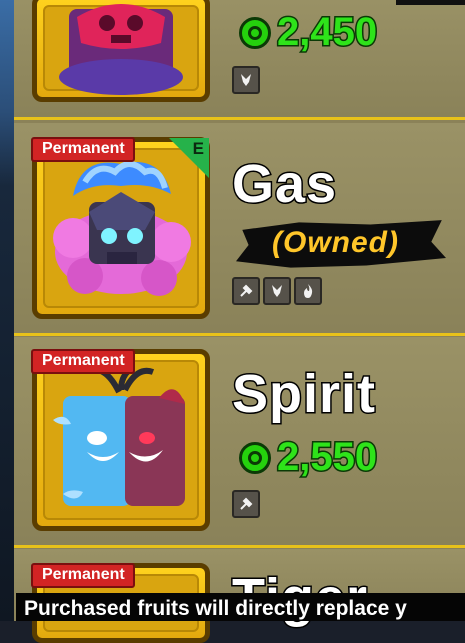 Image resolution: width=465 pixels, height=643 pixels. What do you see at coordinates (284, 184) in the screenshot?
I see `fruit-name: Gas` at bounding box center [284, 184].